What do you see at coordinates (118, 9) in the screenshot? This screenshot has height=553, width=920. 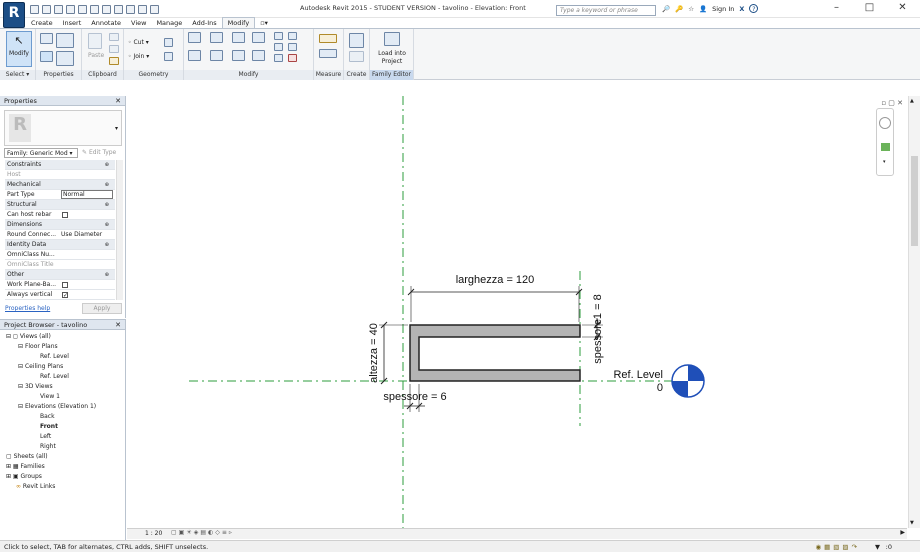 I see `3d-view-icon` at bounding box center [118, 9].